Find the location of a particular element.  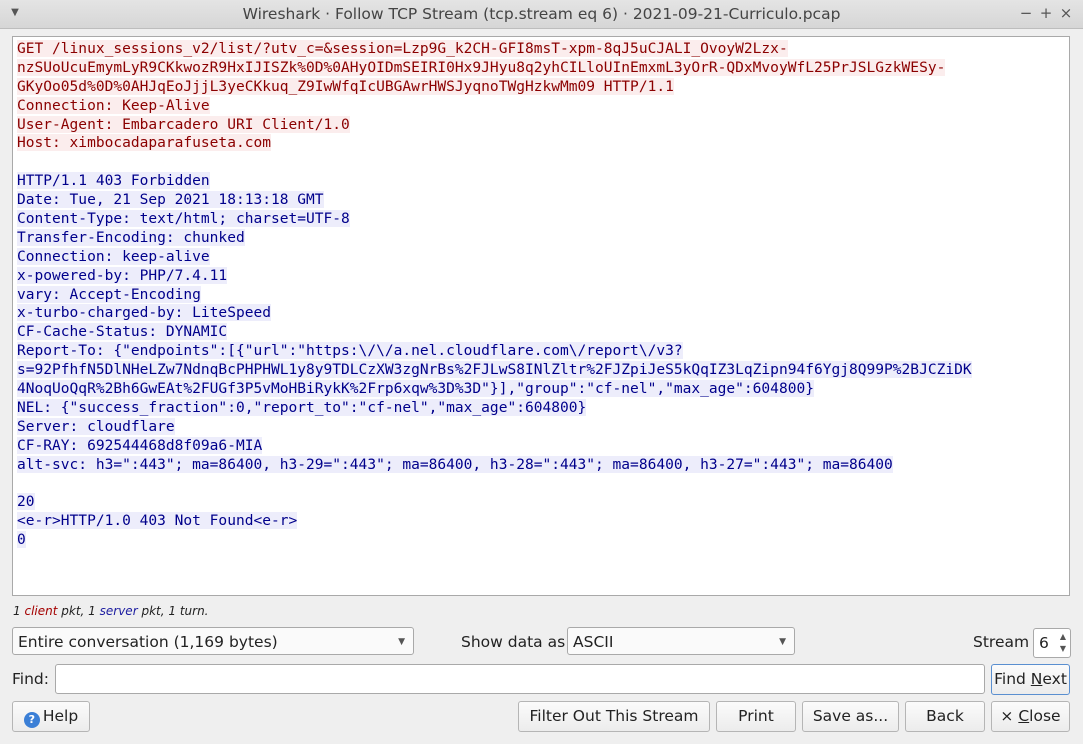

stream-line-text: User-Agent: Embarcadero URI Client/1.0 is located at coordinates (183, 124).